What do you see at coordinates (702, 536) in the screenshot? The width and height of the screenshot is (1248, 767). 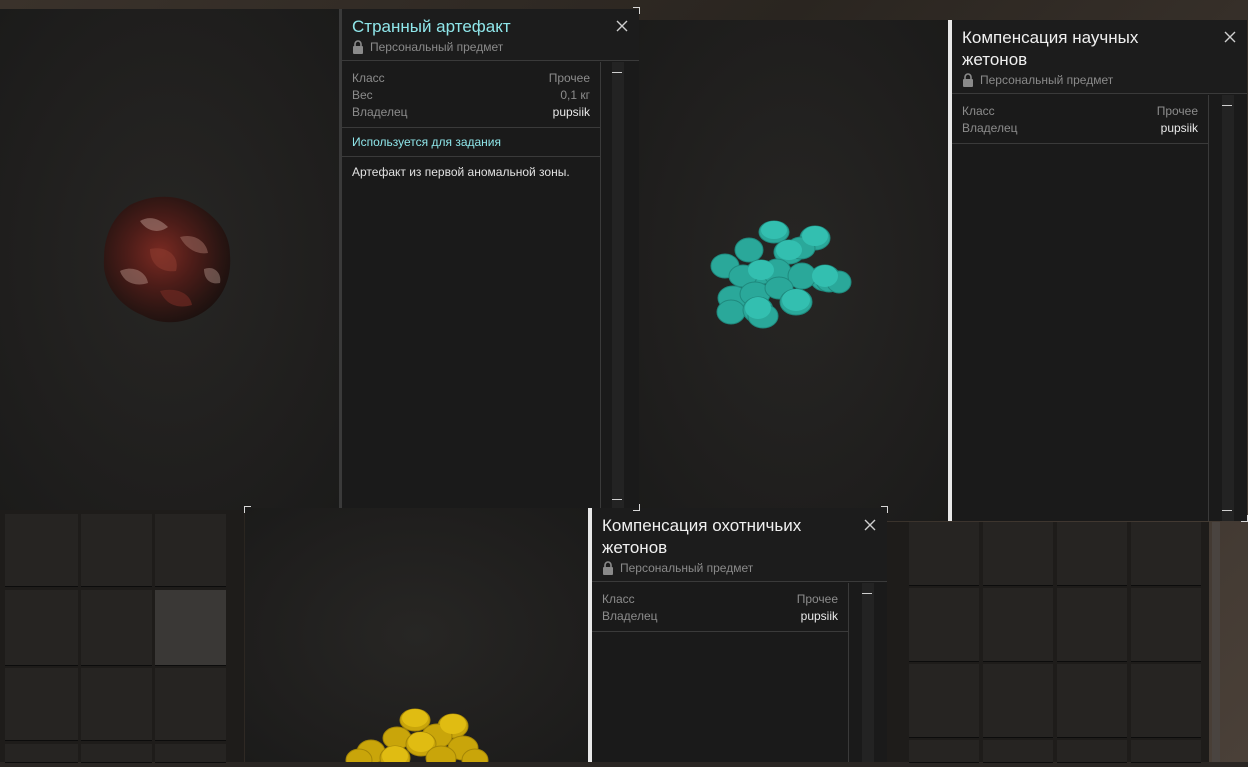 I see `item-title: Компенсация охотничьих жетонов` at bounding box center [702, 536].